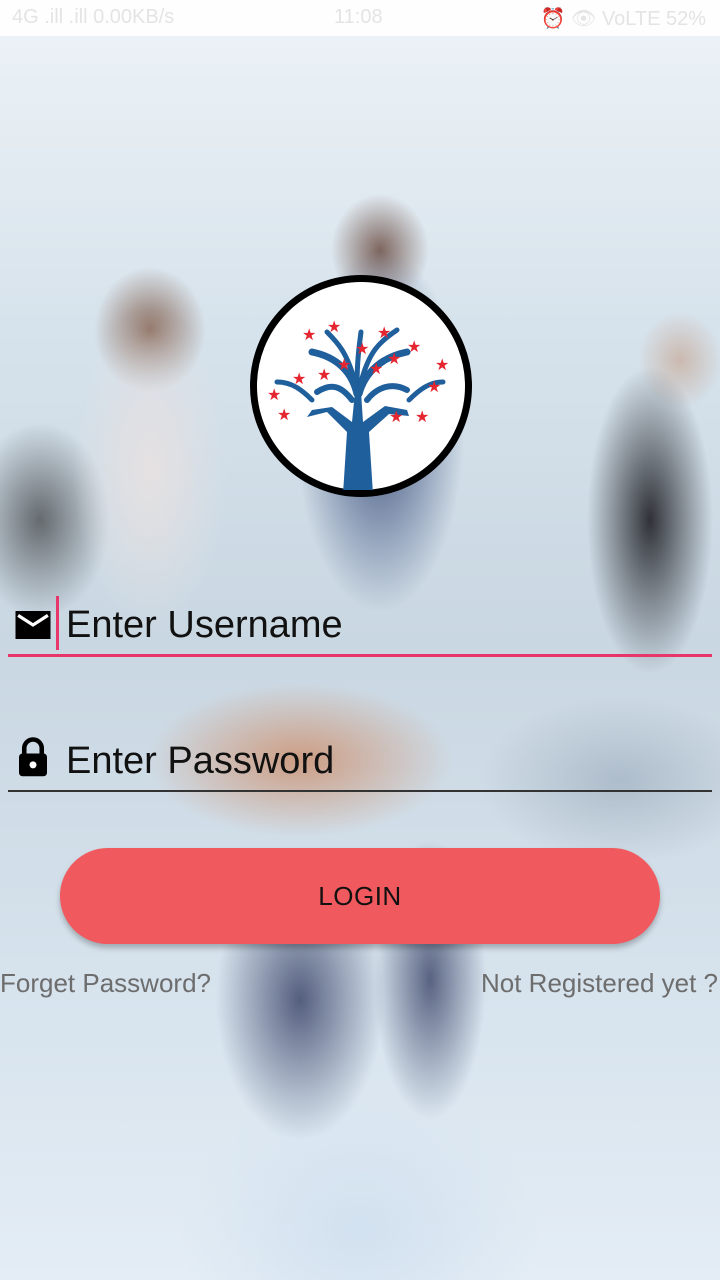 This screenshot has width=720, height=1280. I want to click on password-placeholder: Enter Password, so click(200, 761).